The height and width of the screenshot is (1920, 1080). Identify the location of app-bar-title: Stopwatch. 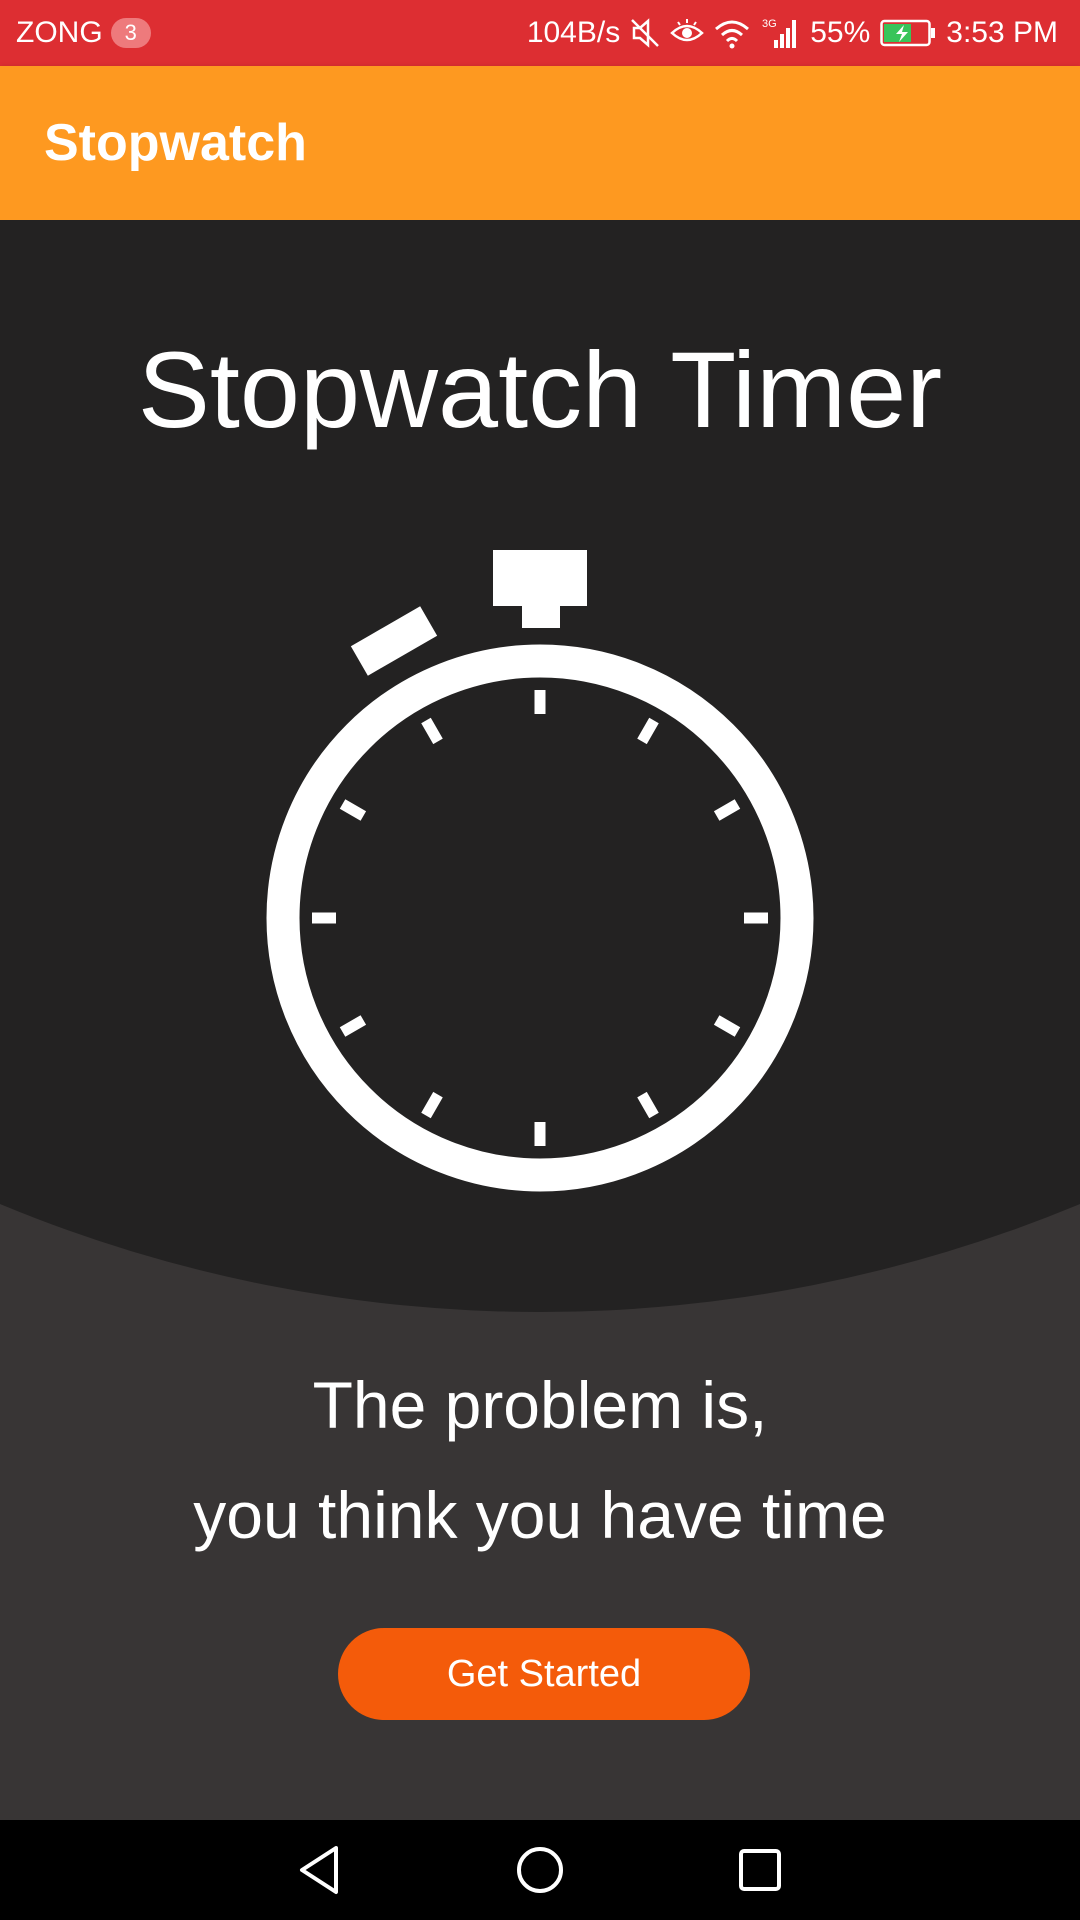
(175, 143).